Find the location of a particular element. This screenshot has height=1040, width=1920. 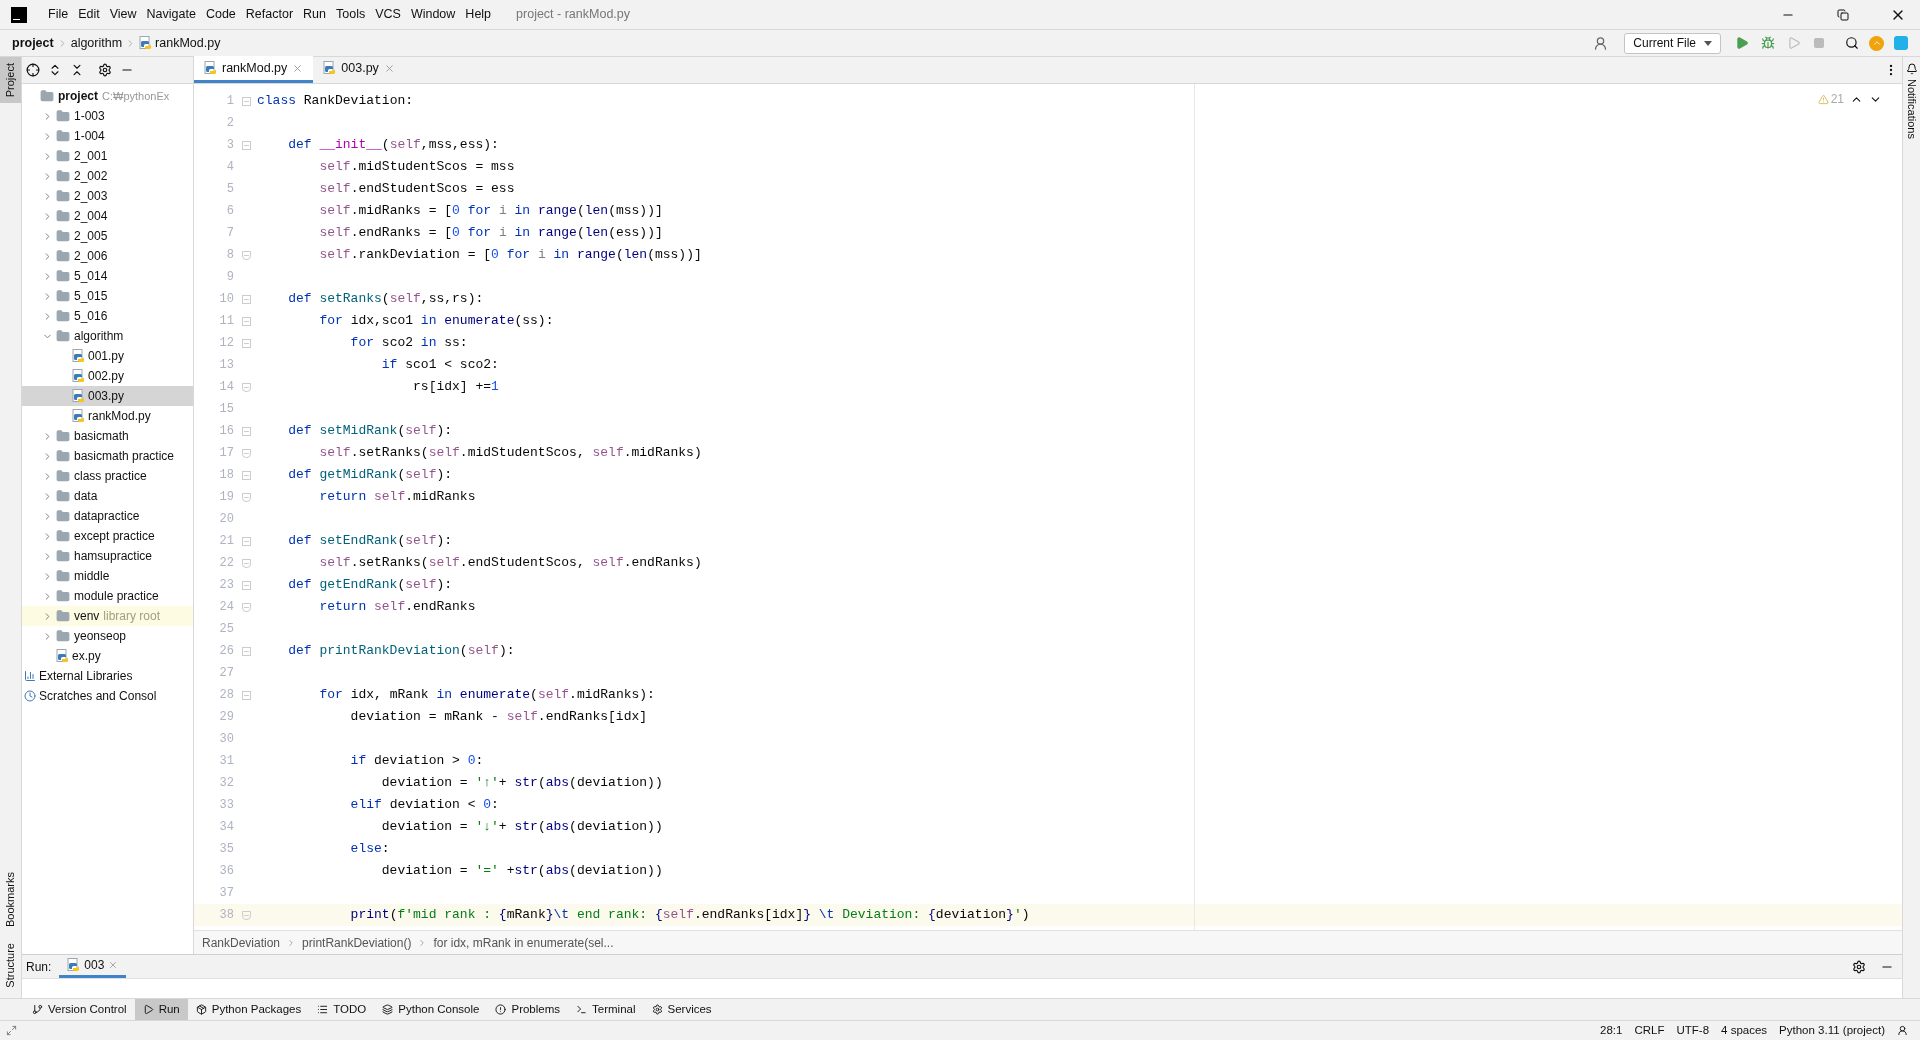

menu-item: Navigate is located at coordinates (171, 14).